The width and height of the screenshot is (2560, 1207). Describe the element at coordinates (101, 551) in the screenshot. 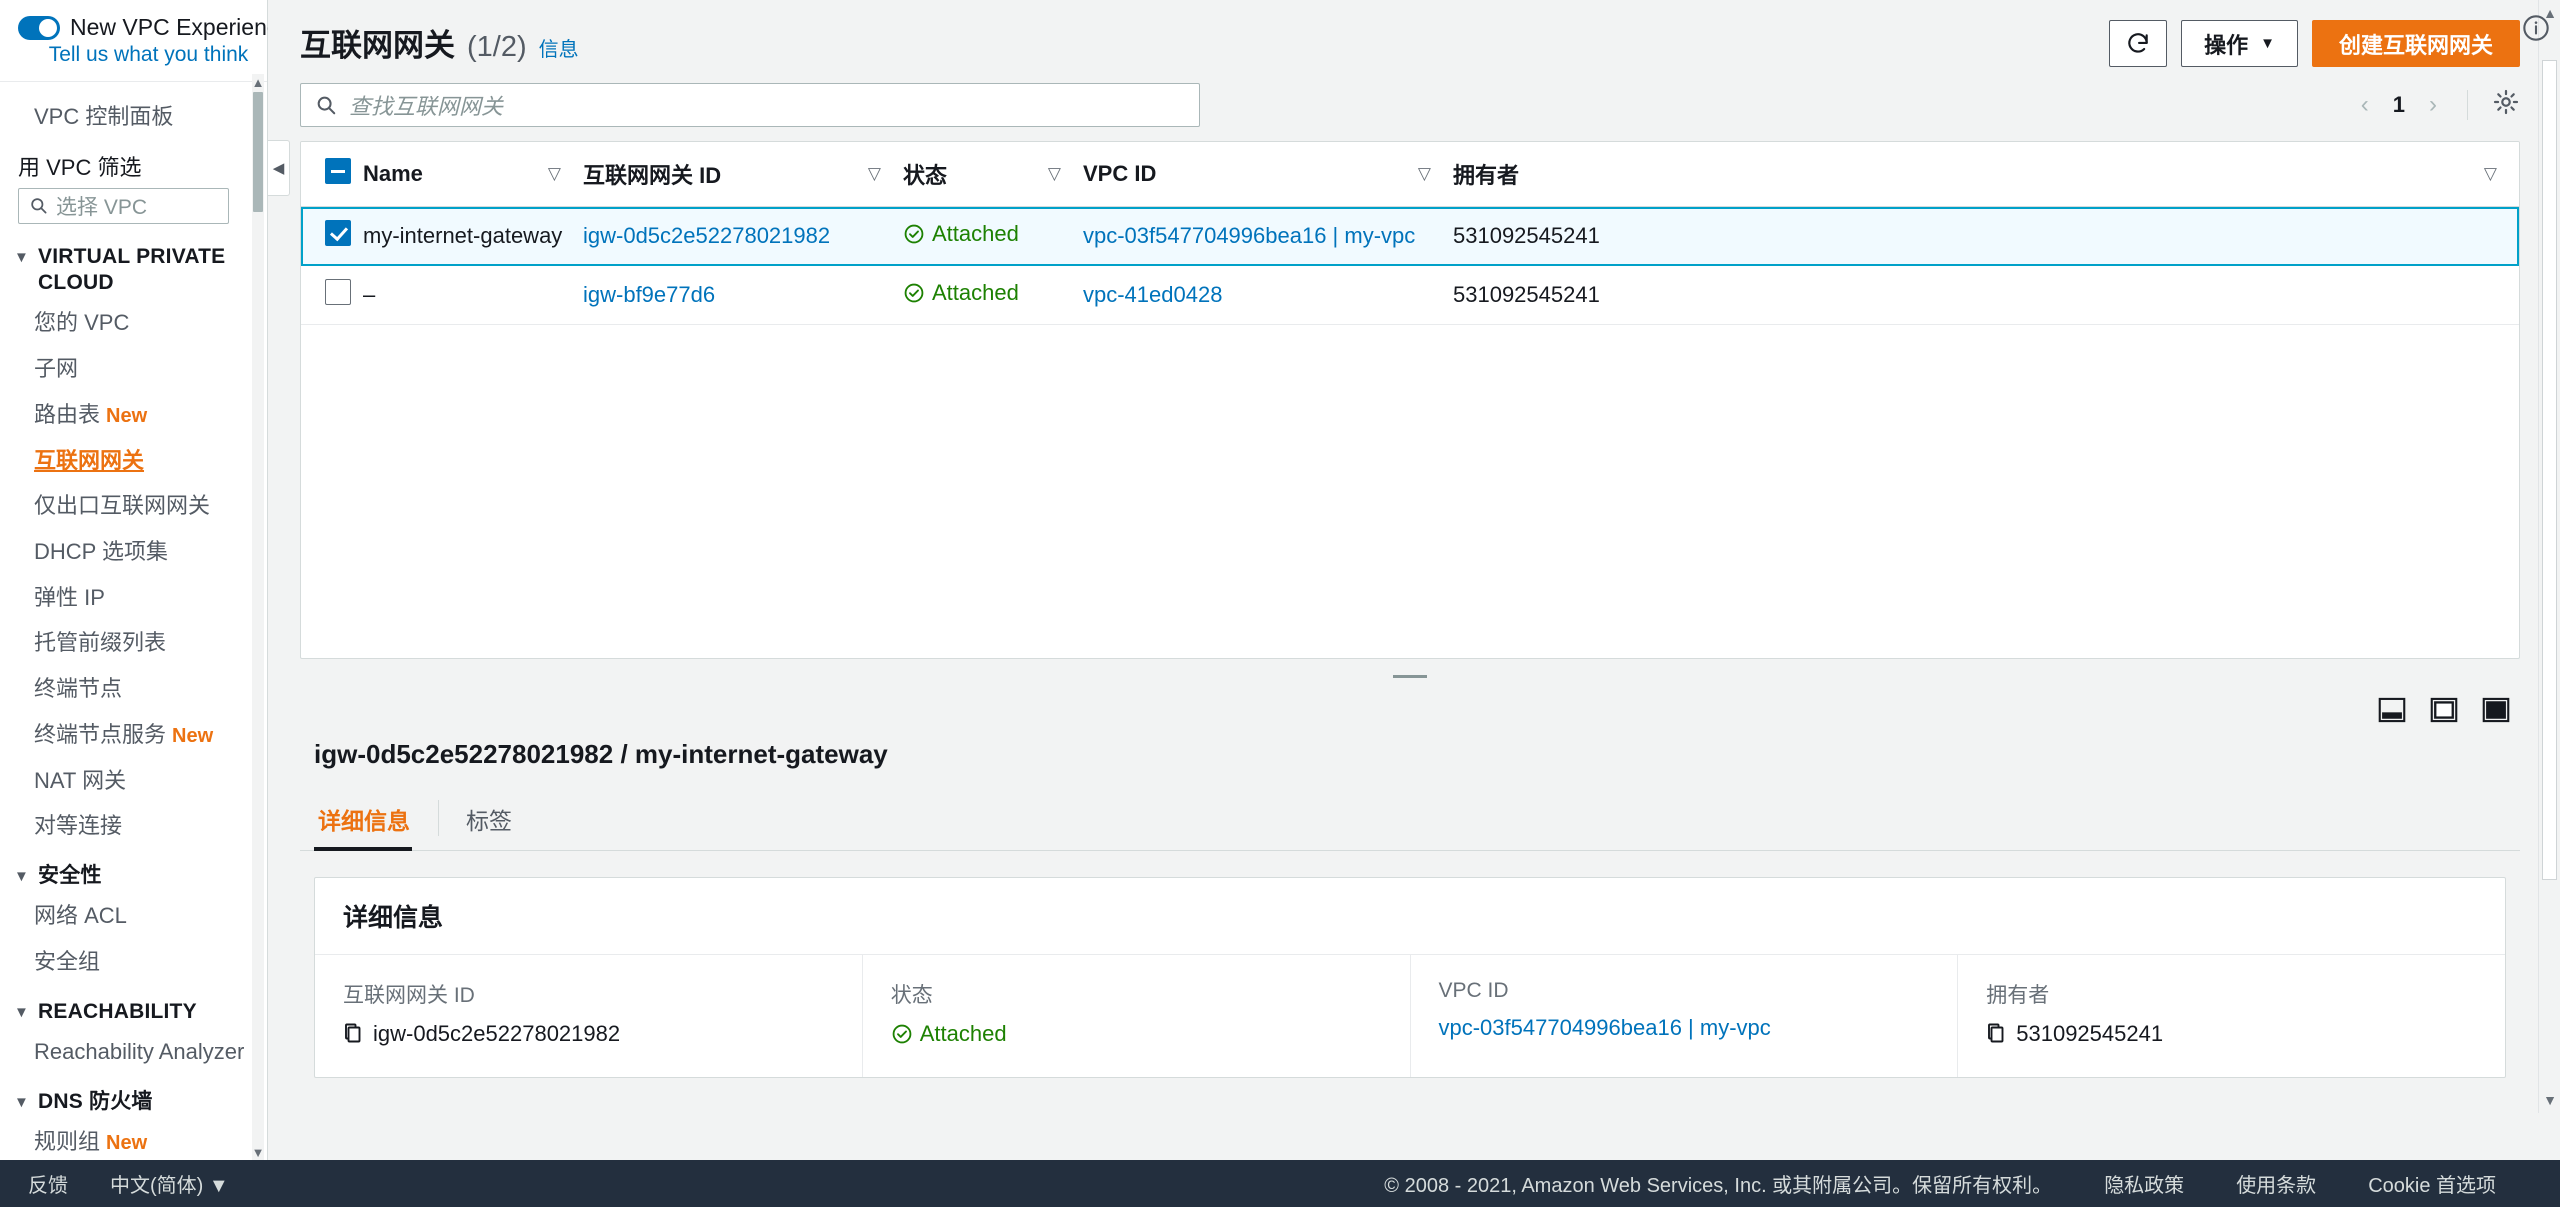

I see `sidebar-item-label: DHCP 选项集` at that location.